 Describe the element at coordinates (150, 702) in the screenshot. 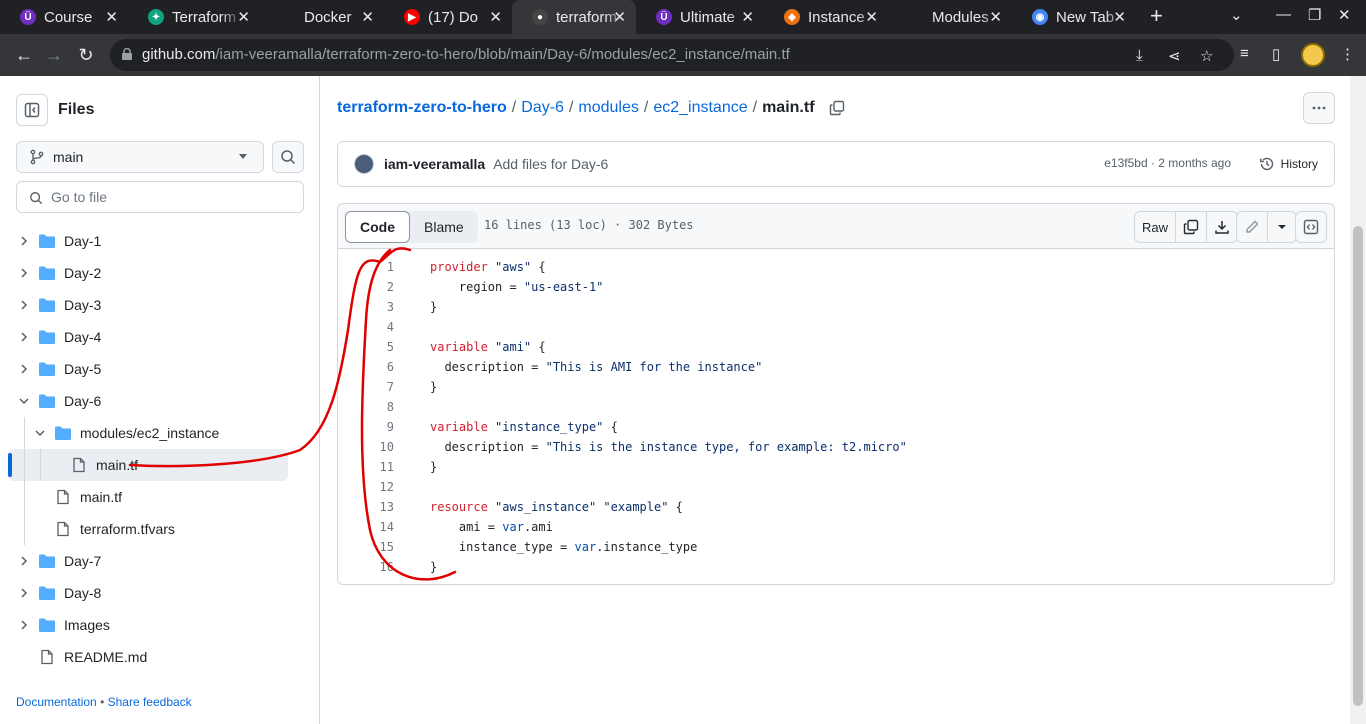

I see `share-feedback-link: Share feedback` at that location.